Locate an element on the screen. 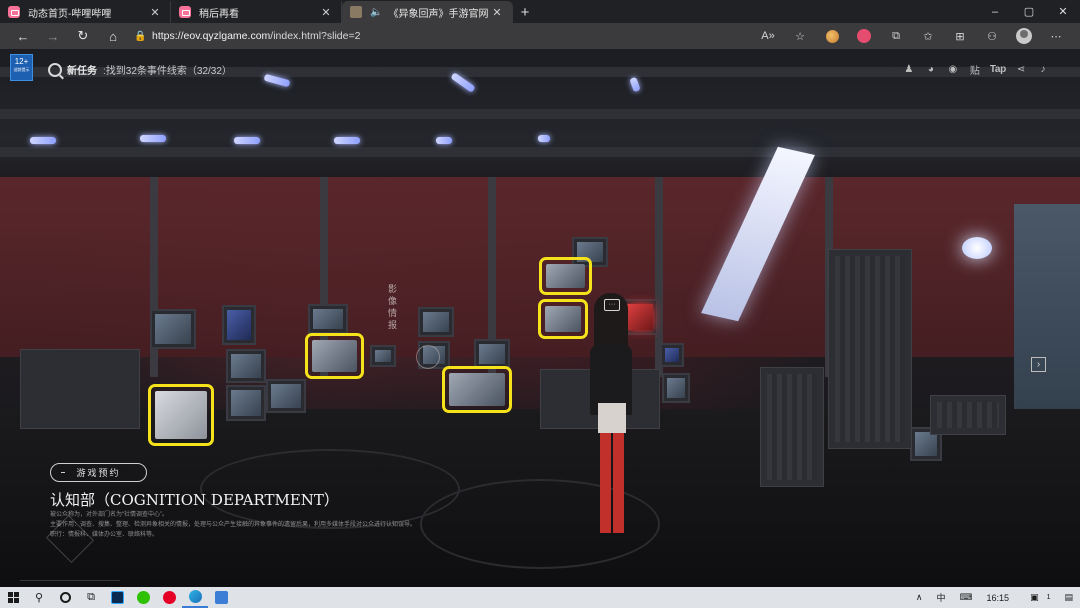 The height and width of the screenshot is (608, 1080). back-icon: ← is located at coordinates (23, 36).